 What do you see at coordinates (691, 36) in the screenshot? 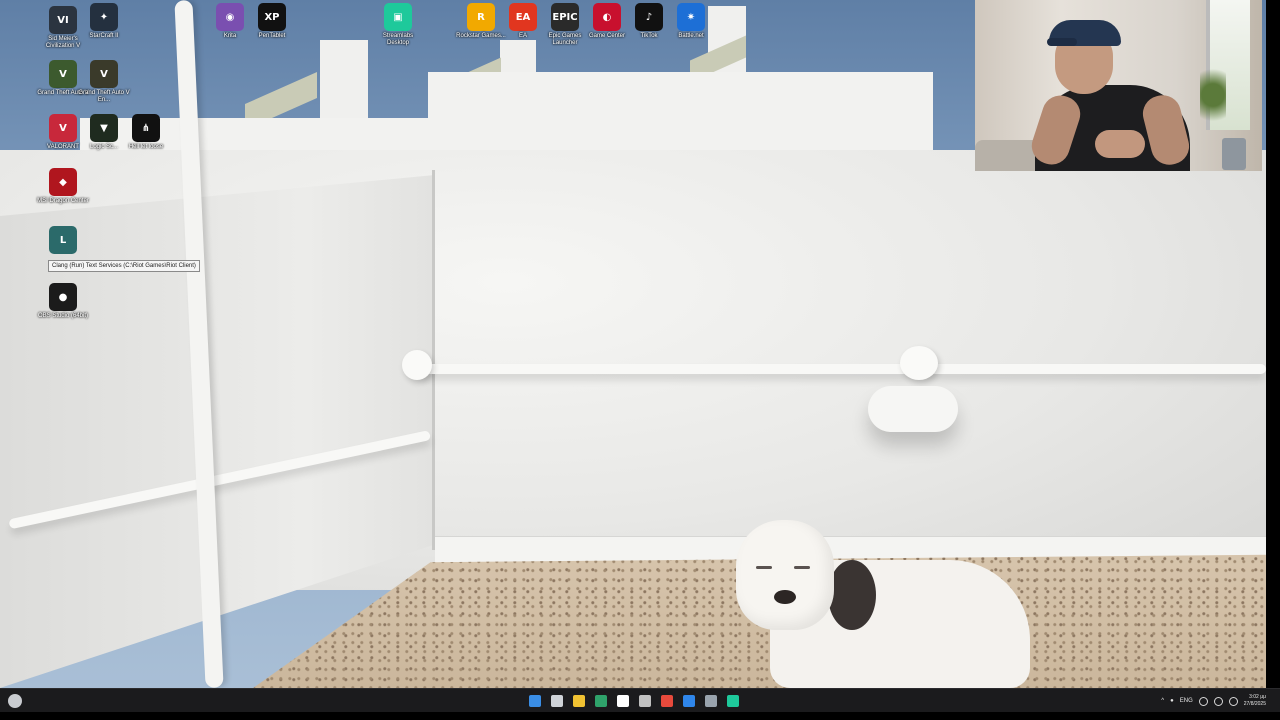
I see `desktop-icon-label: Battle.net` at bounding box center [691, 36].